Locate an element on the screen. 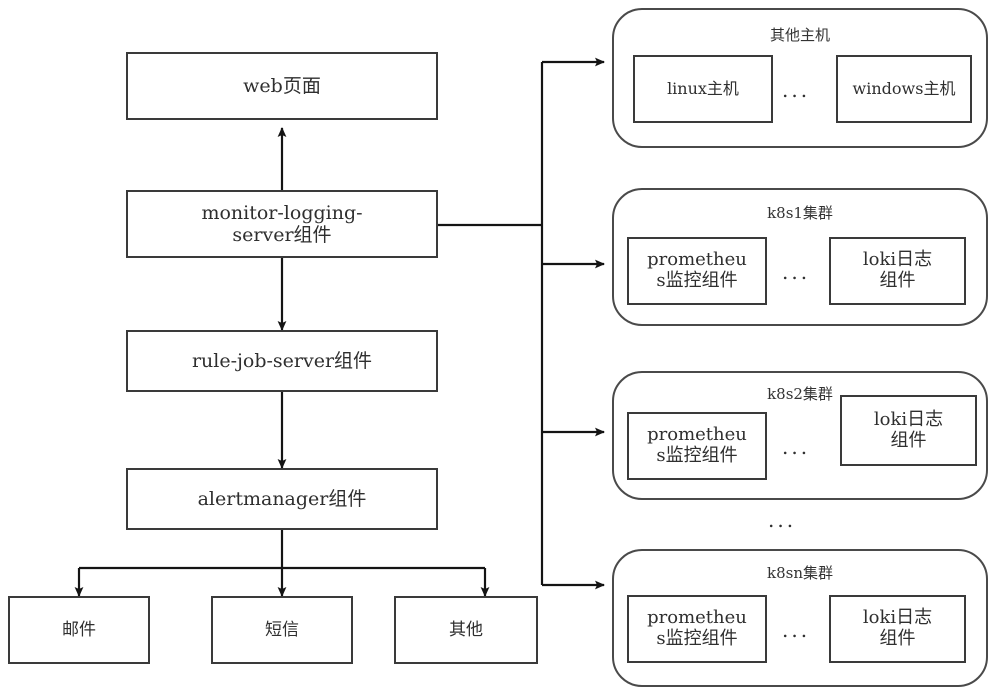 The height and width of the screenshot is (696, 1000). node-loki-k8sn-label: loki日志 组件 is located at coordinates (897, 628).